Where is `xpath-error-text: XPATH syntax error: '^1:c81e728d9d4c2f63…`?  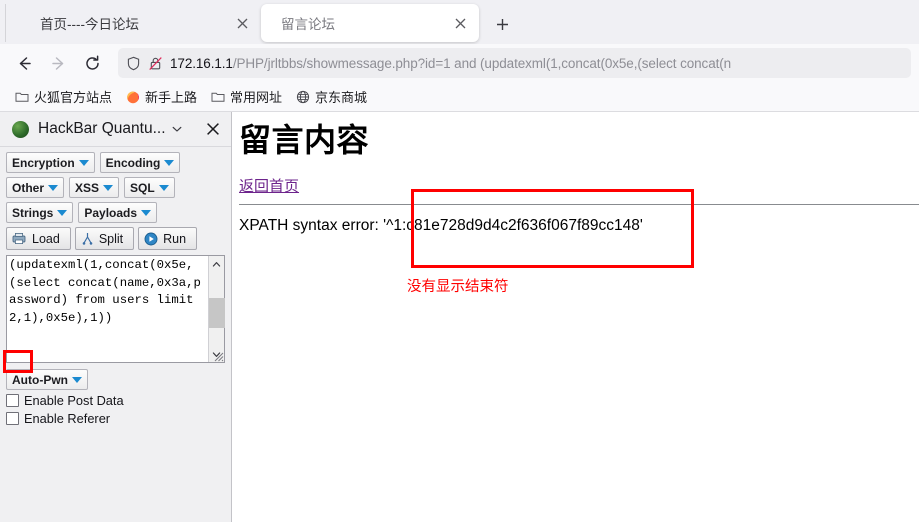
xpath-error-text: XPATH syntax error: '^1:c81e728d9d4c2f63… is located at coordinates (441, 225).